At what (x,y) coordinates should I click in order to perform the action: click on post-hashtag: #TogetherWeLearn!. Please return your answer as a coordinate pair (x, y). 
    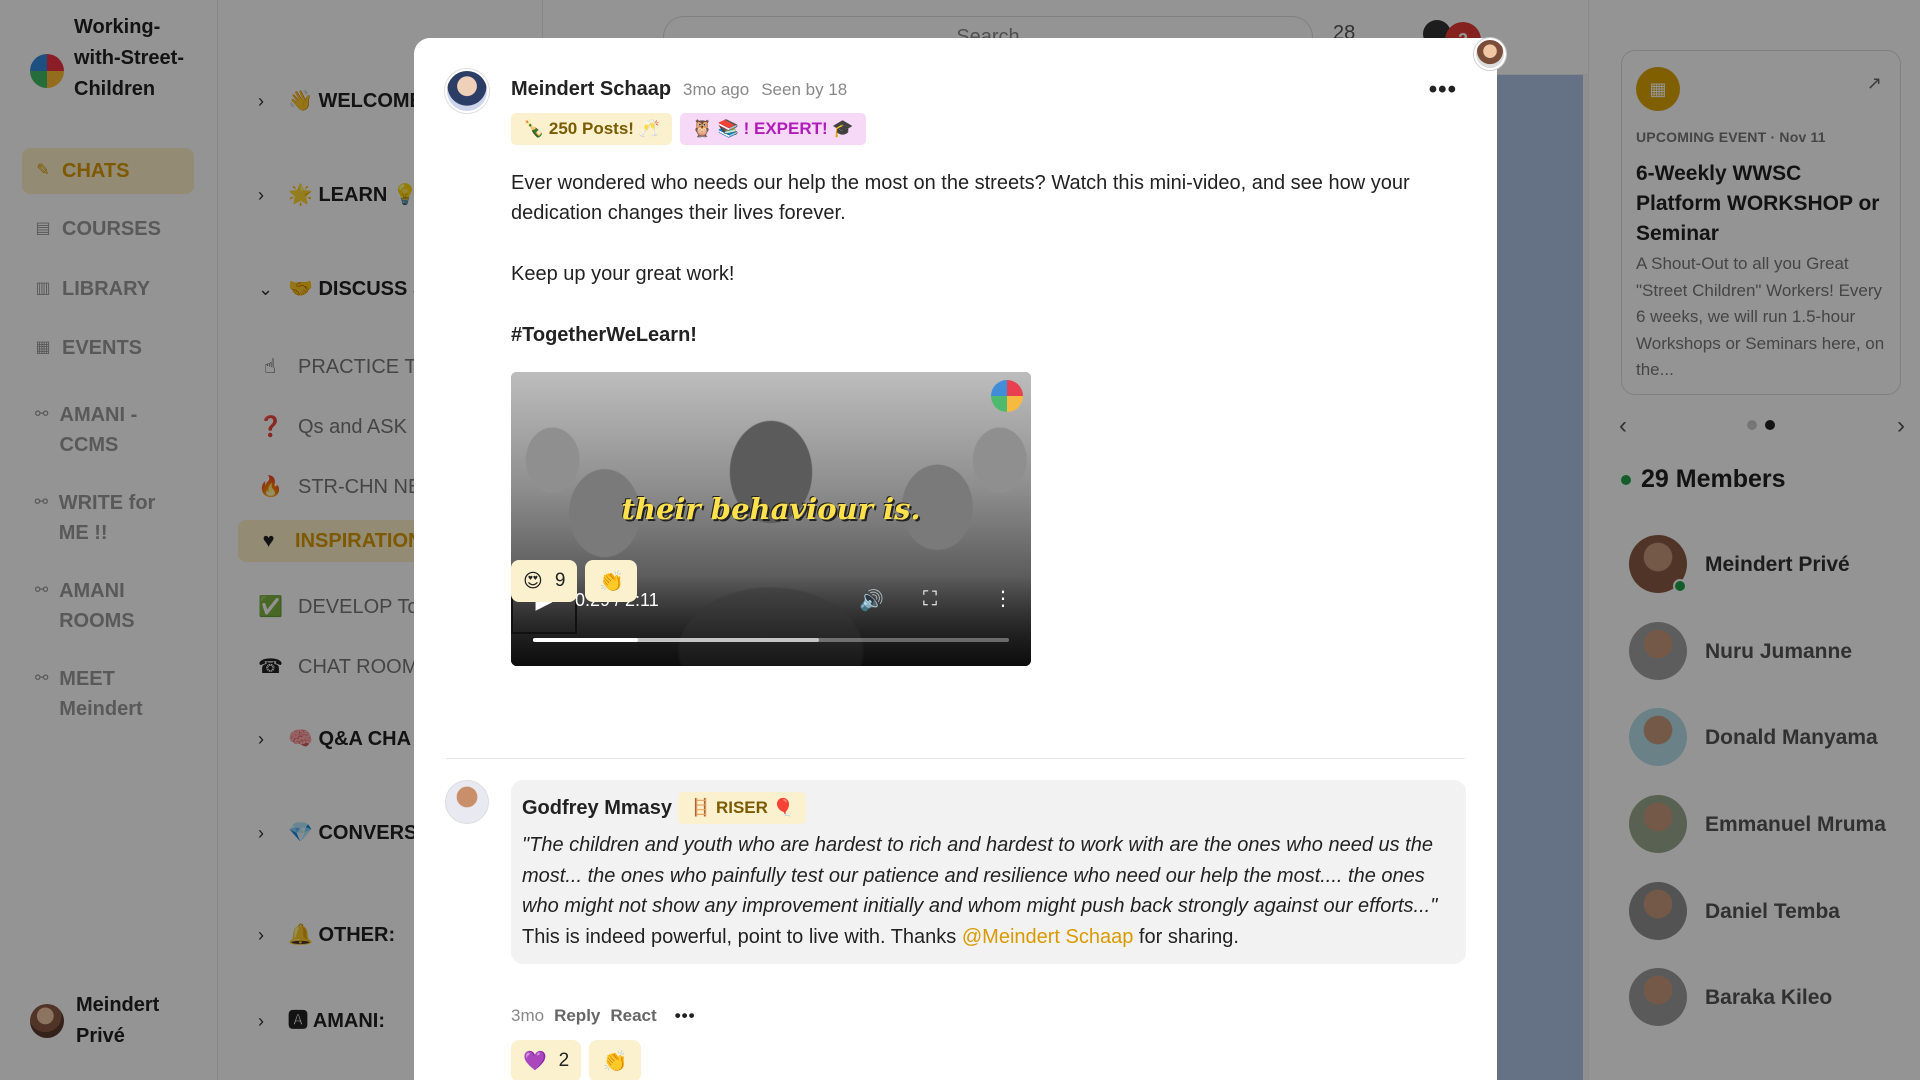
    Looking at the image, I should click on (991, 335).